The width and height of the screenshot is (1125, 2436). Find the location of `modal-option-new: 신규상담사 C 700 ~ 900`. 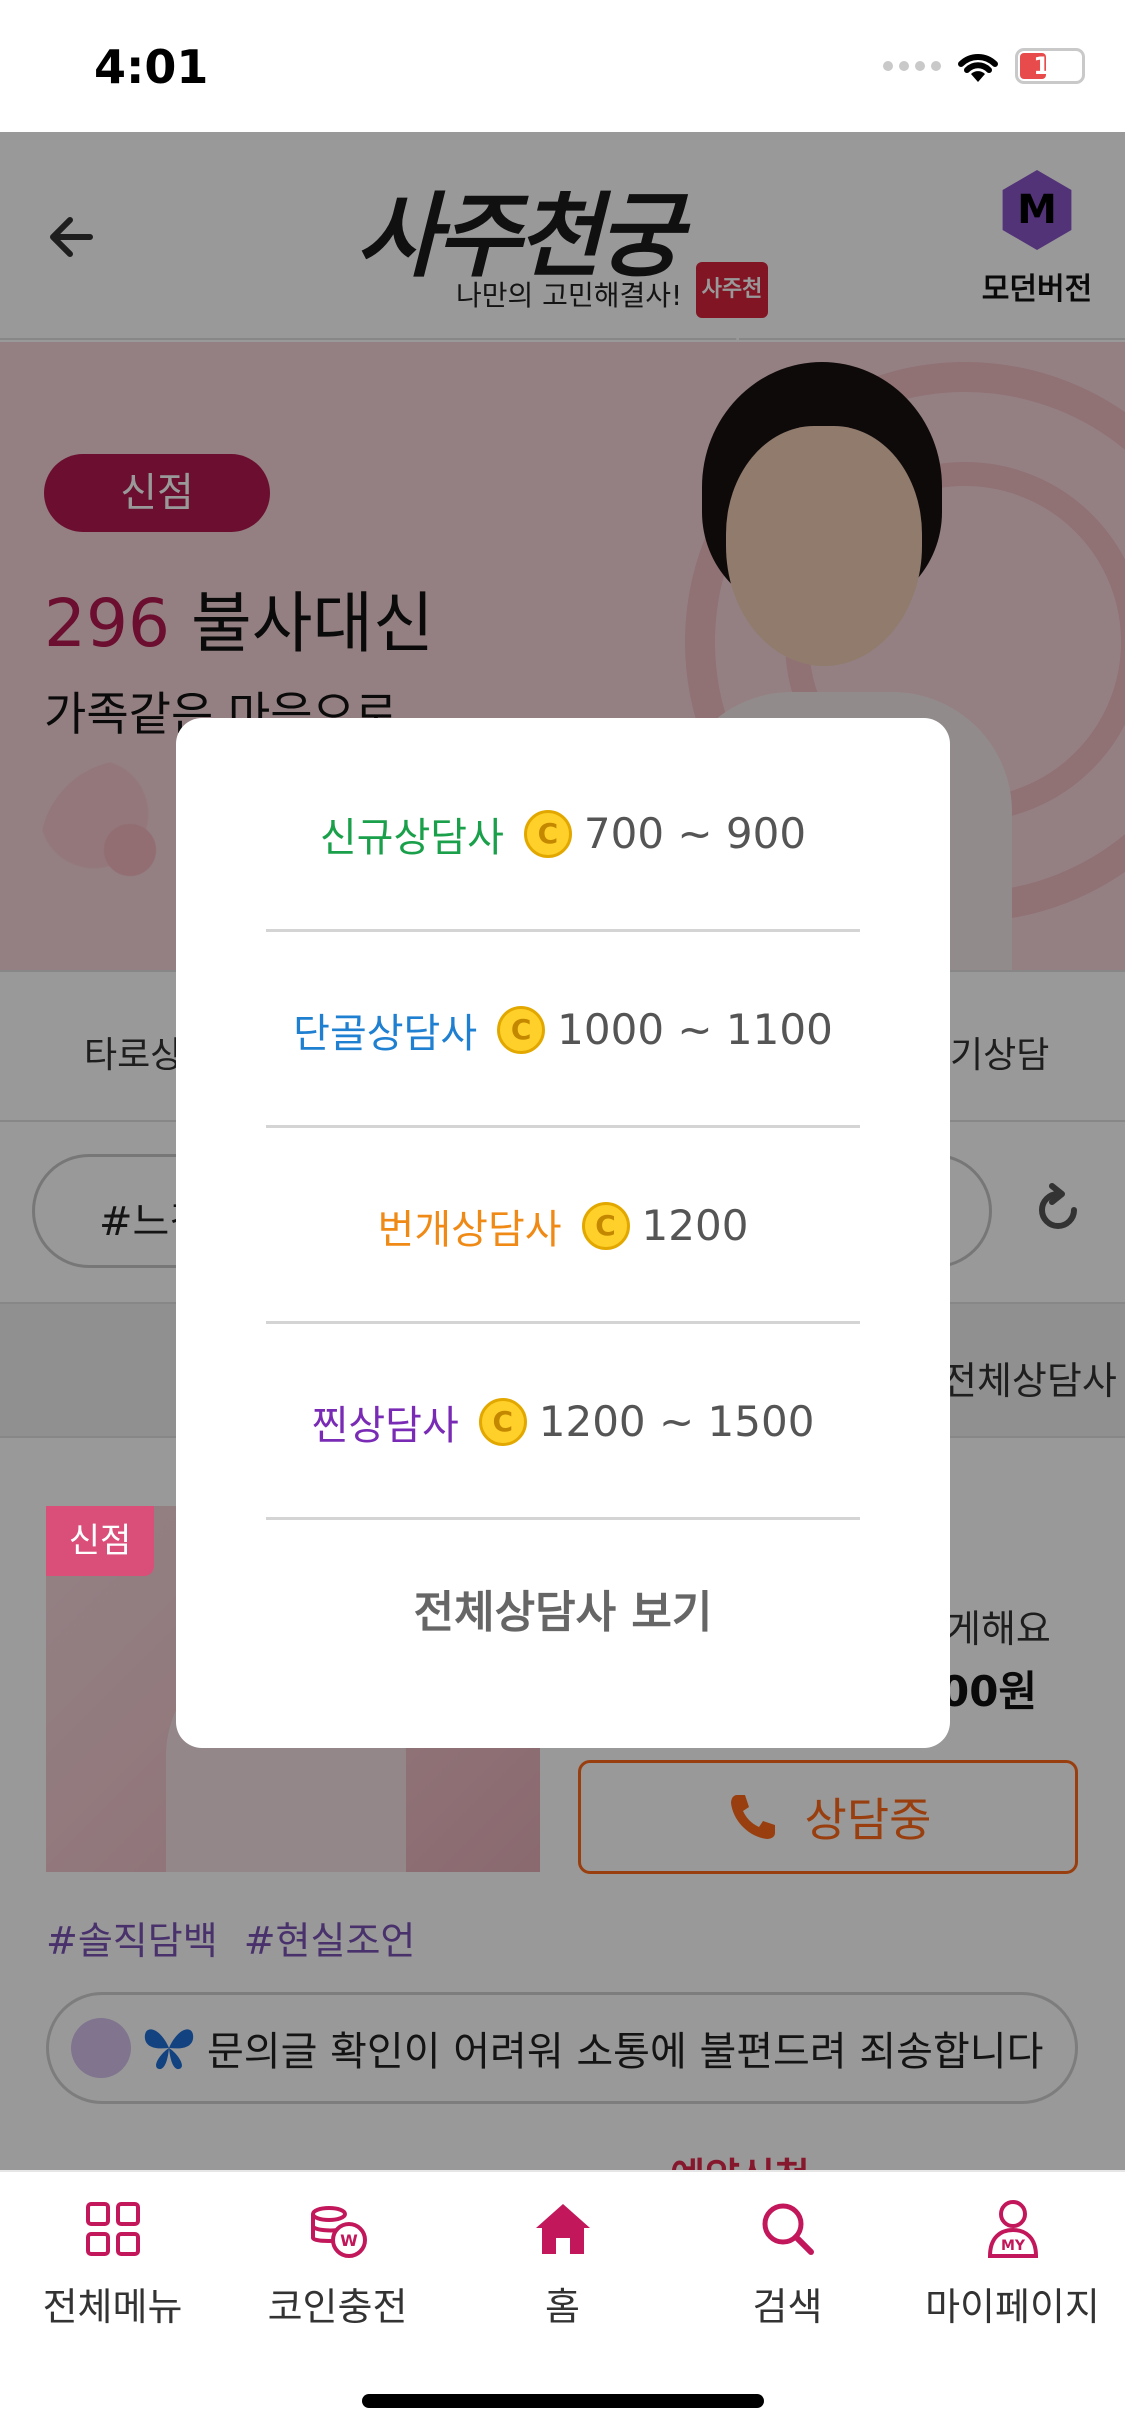

modal-option-new: 신규상담사 C 700 ~ 900 is located at coordinates (563, 835).